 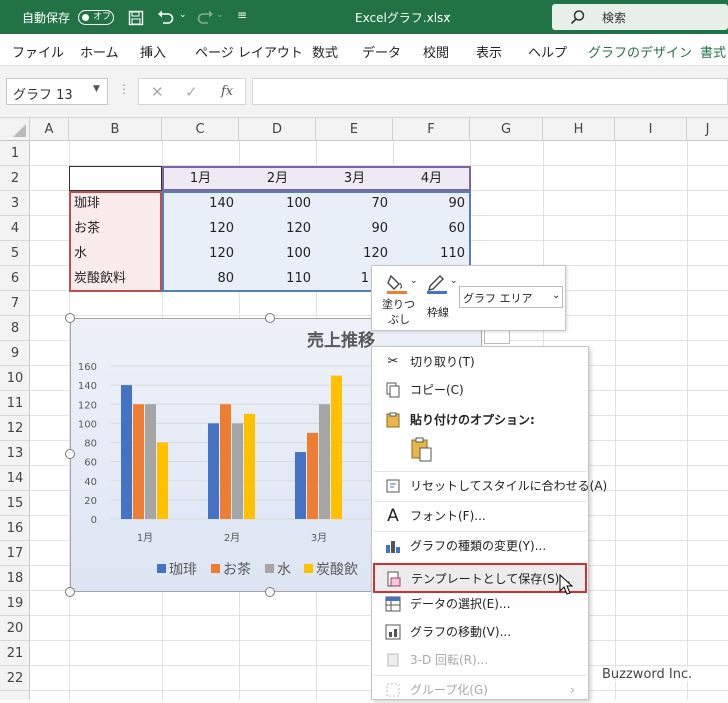 What do you see at coordinates (15, 403) in the screenshot?
I see `row-header: 11` at bounding box center [15, 403].